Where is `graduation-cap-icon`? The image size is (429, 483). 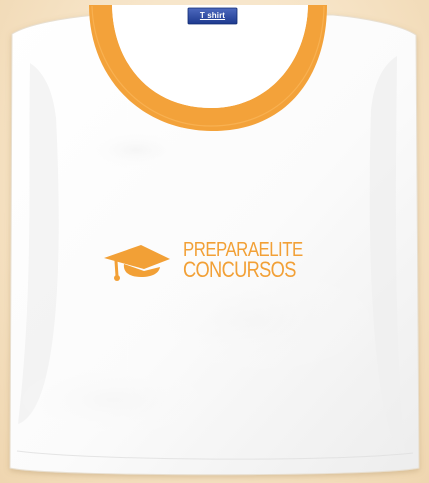
graduation-cap-icon is located at coordinates (137, 263).